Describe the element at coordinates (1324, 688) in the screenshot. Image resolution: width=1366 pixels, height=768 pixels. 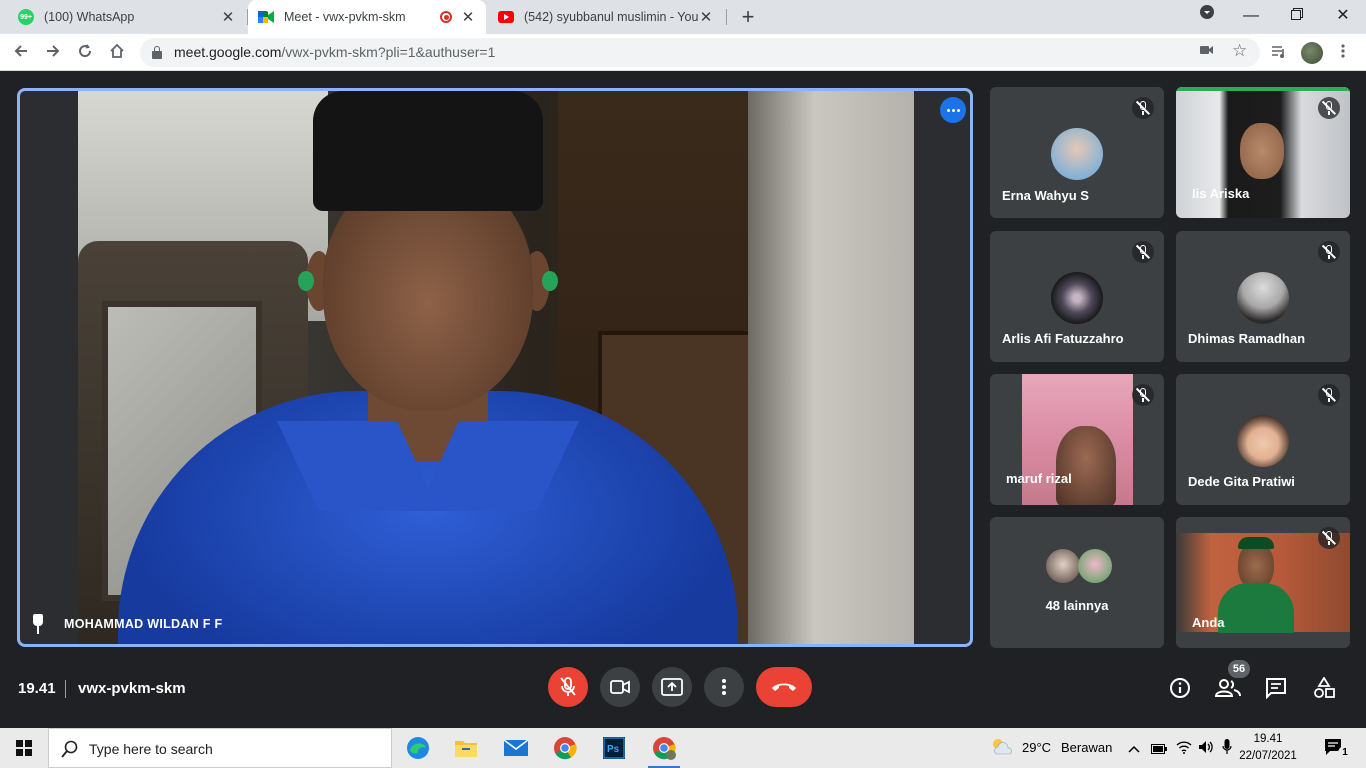
I see `activities-button` at that location.